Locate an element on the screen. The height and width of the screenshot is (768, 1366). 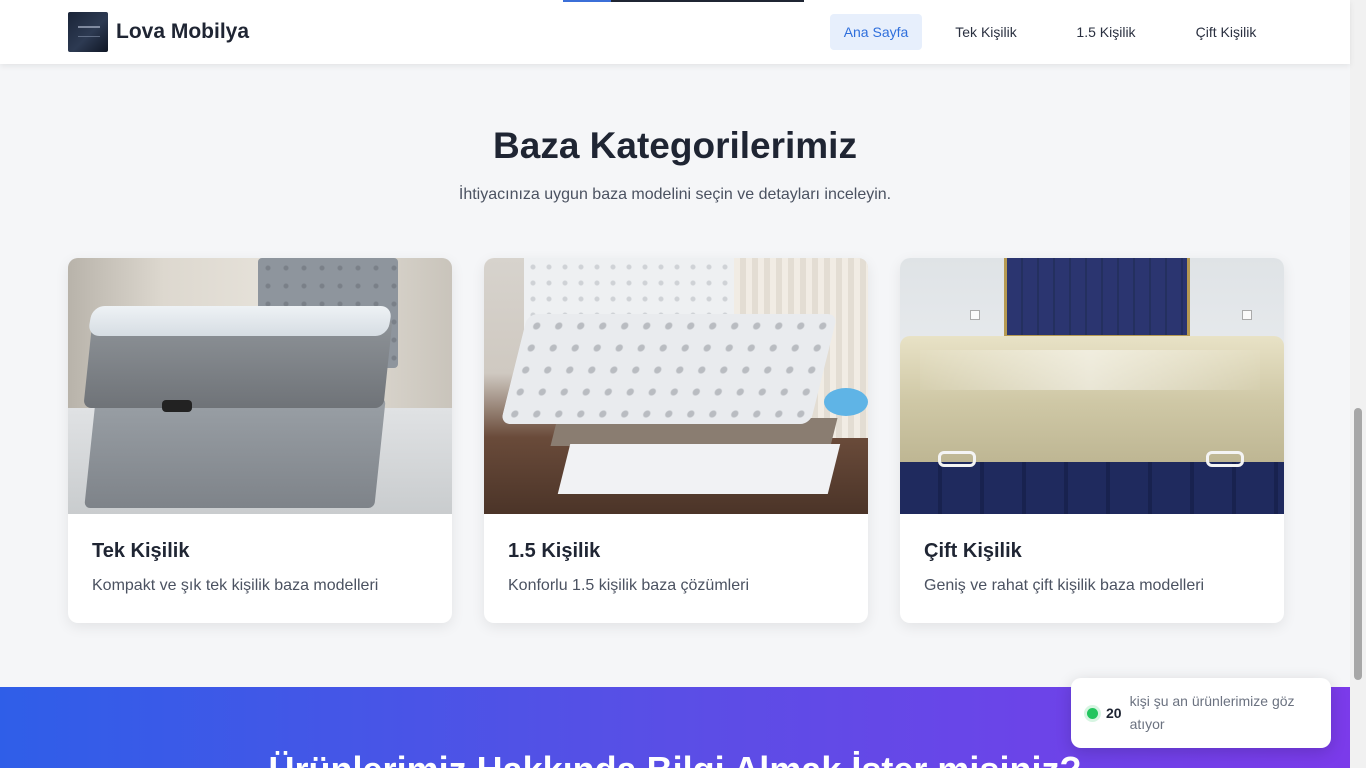
single-bed-image is located at coordinates (260, 386).